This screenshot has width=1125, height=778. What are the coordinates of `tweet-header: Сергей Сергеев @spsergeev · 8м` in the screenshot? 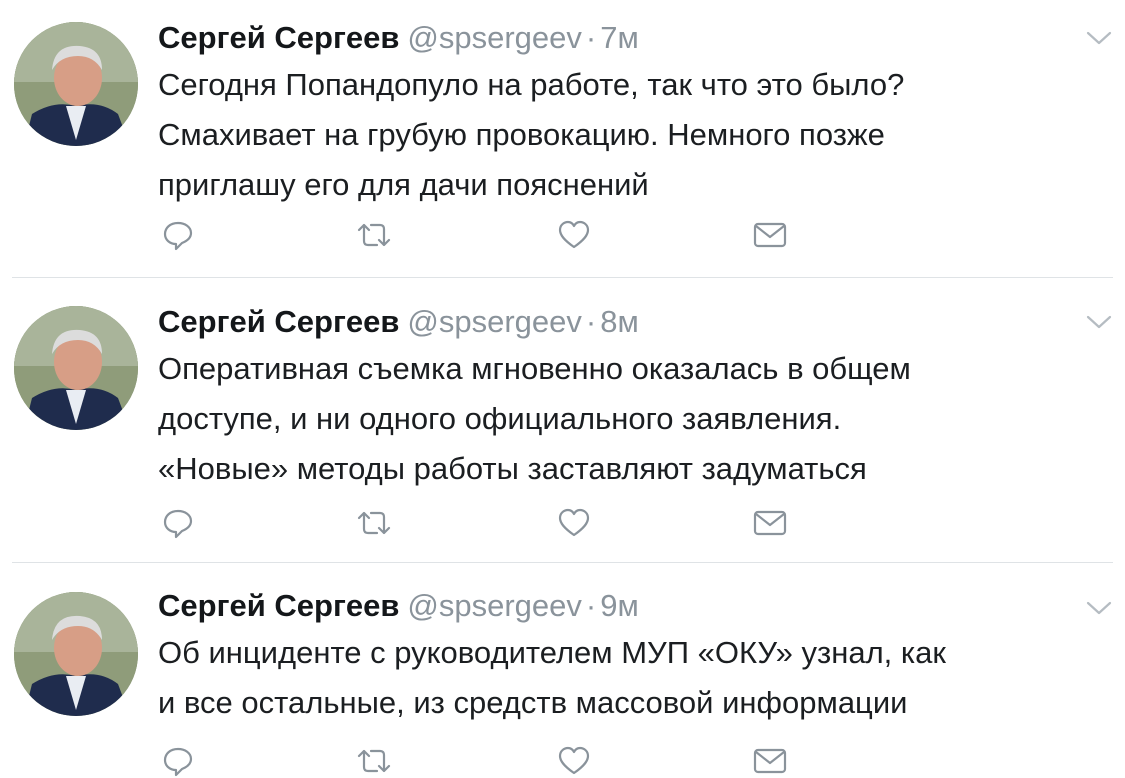 It's located at (398, 322).